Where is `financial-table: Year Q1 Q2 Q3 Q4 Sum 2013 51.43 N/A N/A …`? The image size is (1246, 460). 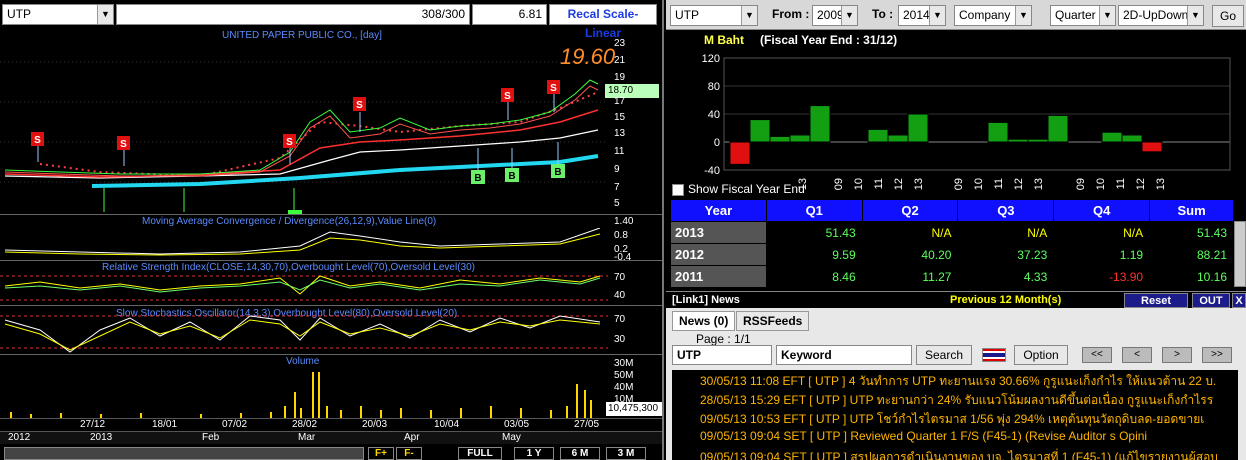 financial-table: Year Q1 Q2 Q3 Q4 Sum 2013 51.43 N/A N/A … is located at coordinates (952, 243).